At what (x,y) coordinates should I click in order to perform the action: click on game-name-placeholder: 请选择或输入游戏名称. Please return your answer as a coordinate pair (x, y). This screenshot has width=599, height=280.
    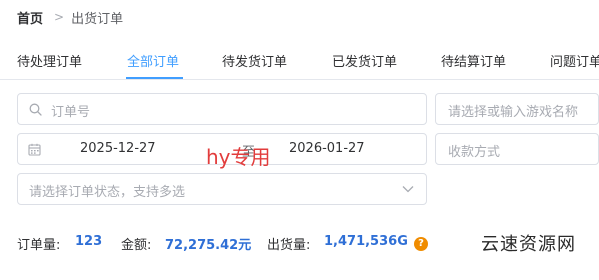
    Looking at the image, I should click on (513, 112).